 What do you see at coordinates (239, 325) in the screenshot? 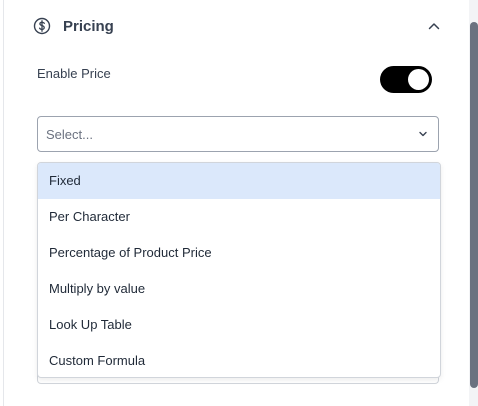
I see `option-look-up-table: Look Up Table` at bounding box center [239, 325].